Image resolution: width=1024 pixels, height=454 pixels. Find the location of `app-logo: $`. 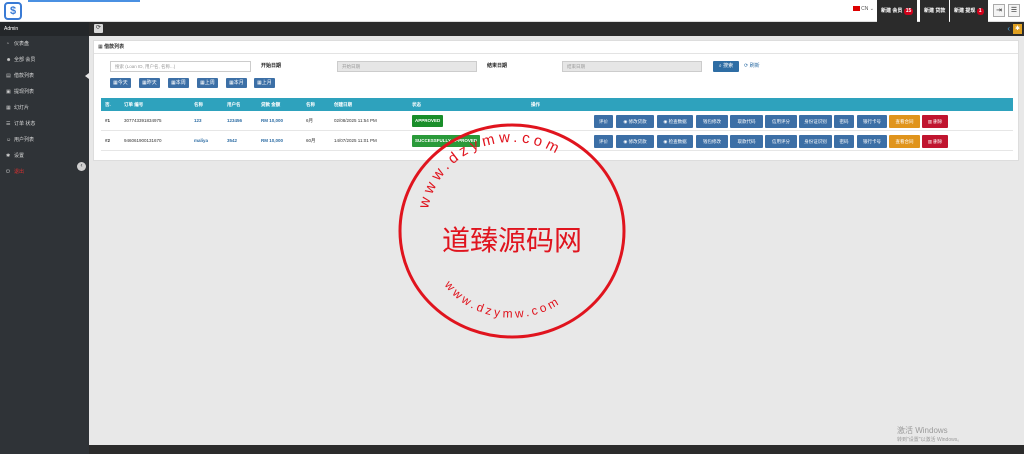

app-logo: $ is located at coordinates (13, 11).